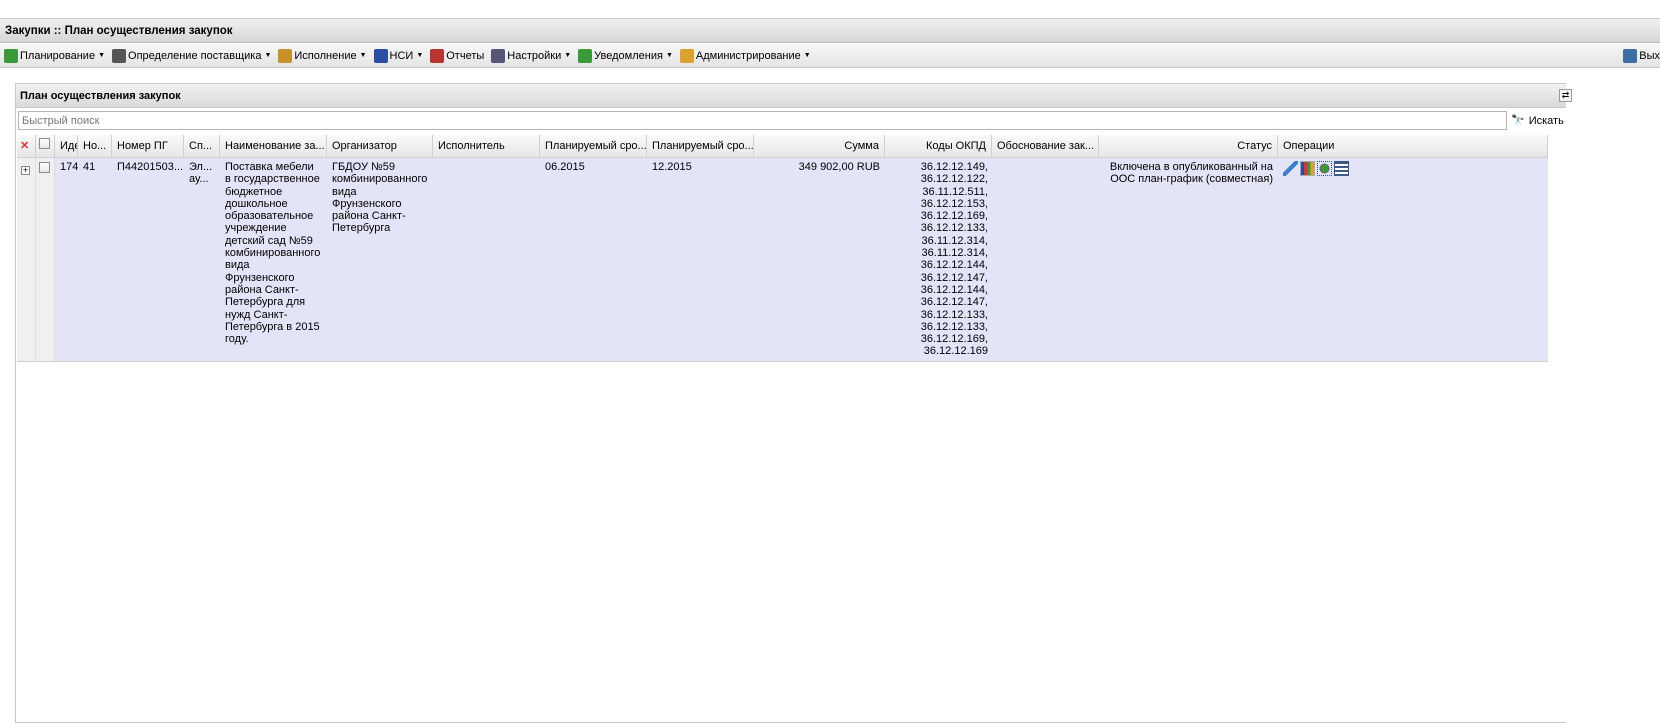 The width and height of the screenshot is (1660, 723). What do you see at coordinates (498, 55) in the screenshot?
I see `wrench-icon` at bounding box center [498, 55].